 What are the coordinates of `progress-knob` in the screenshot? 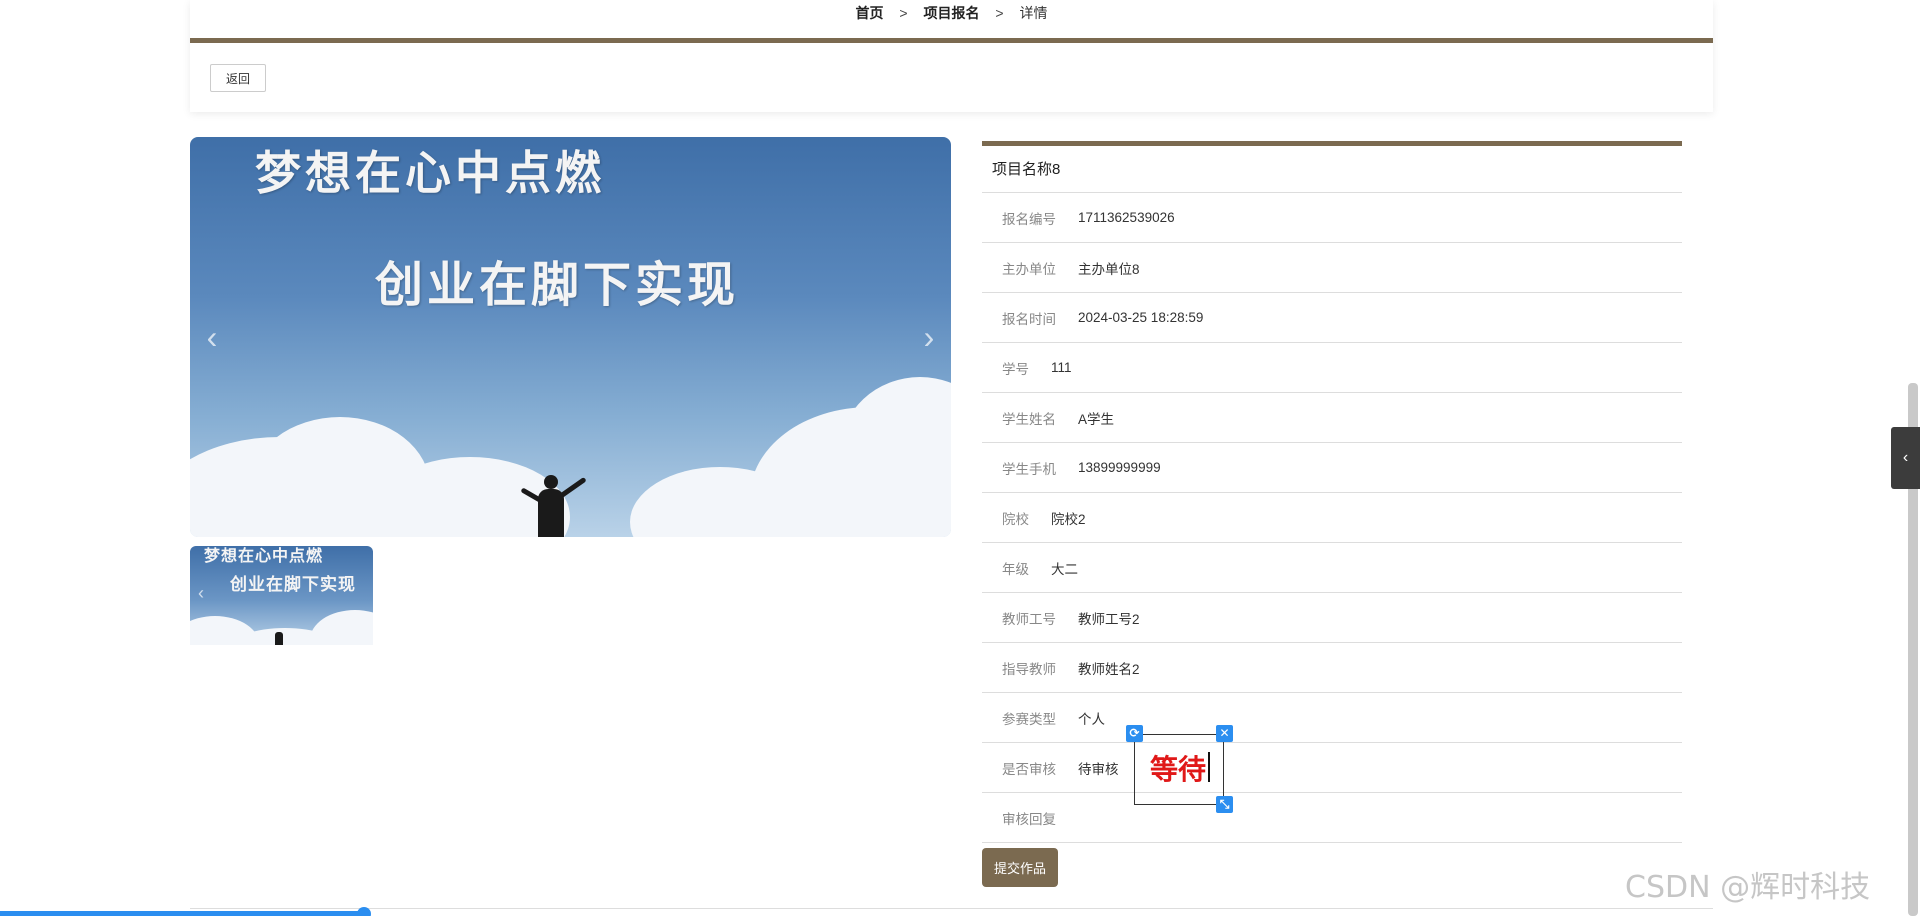 It's located at (364, 911).